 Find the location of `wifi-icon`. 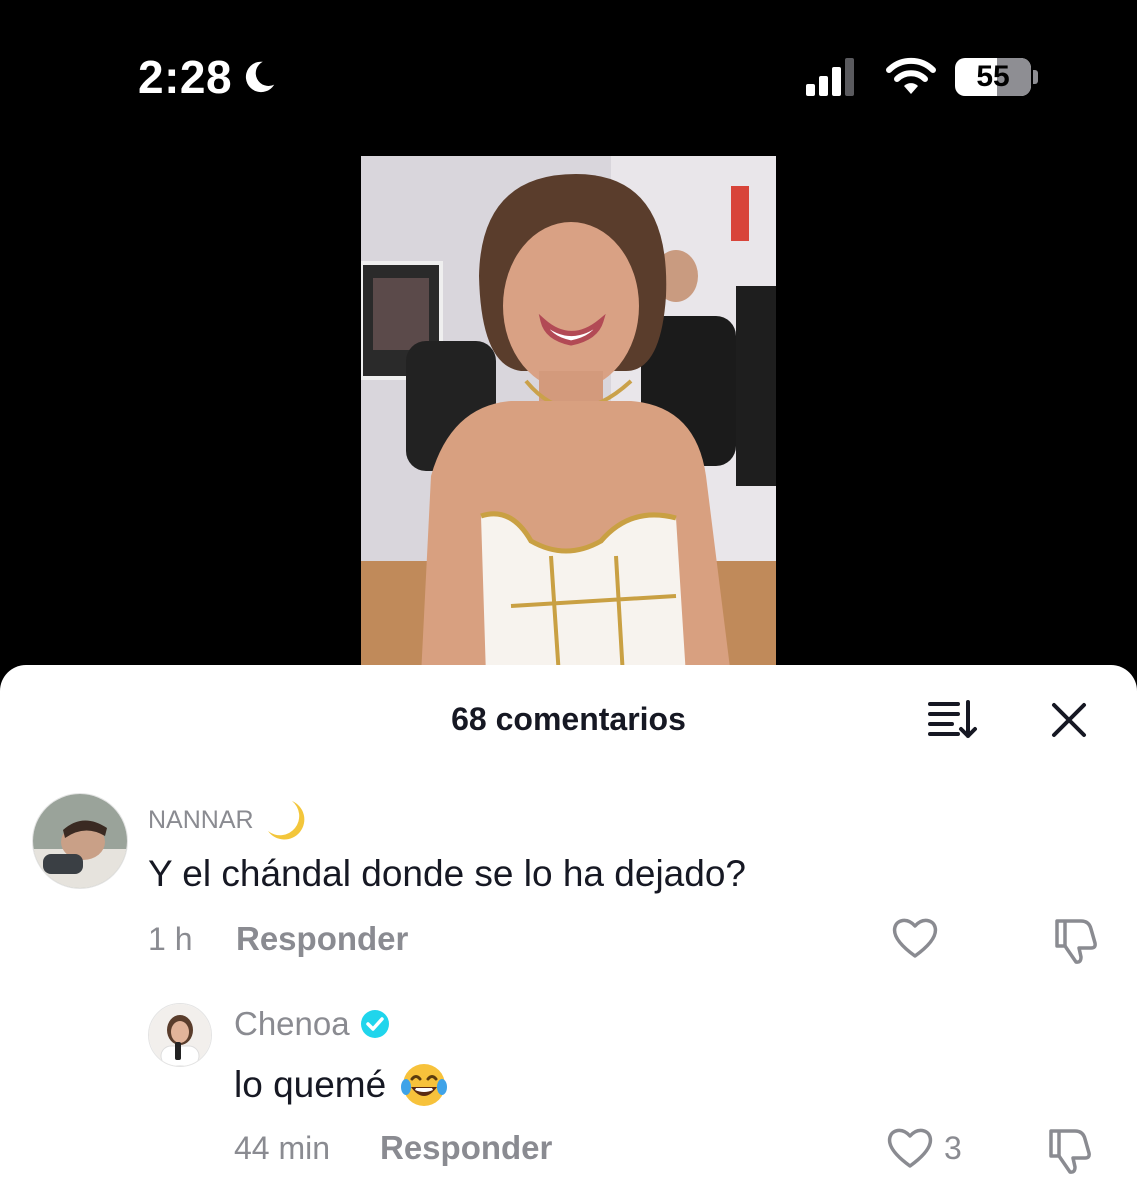

wifi-icon is located at coordinates (911, 75).